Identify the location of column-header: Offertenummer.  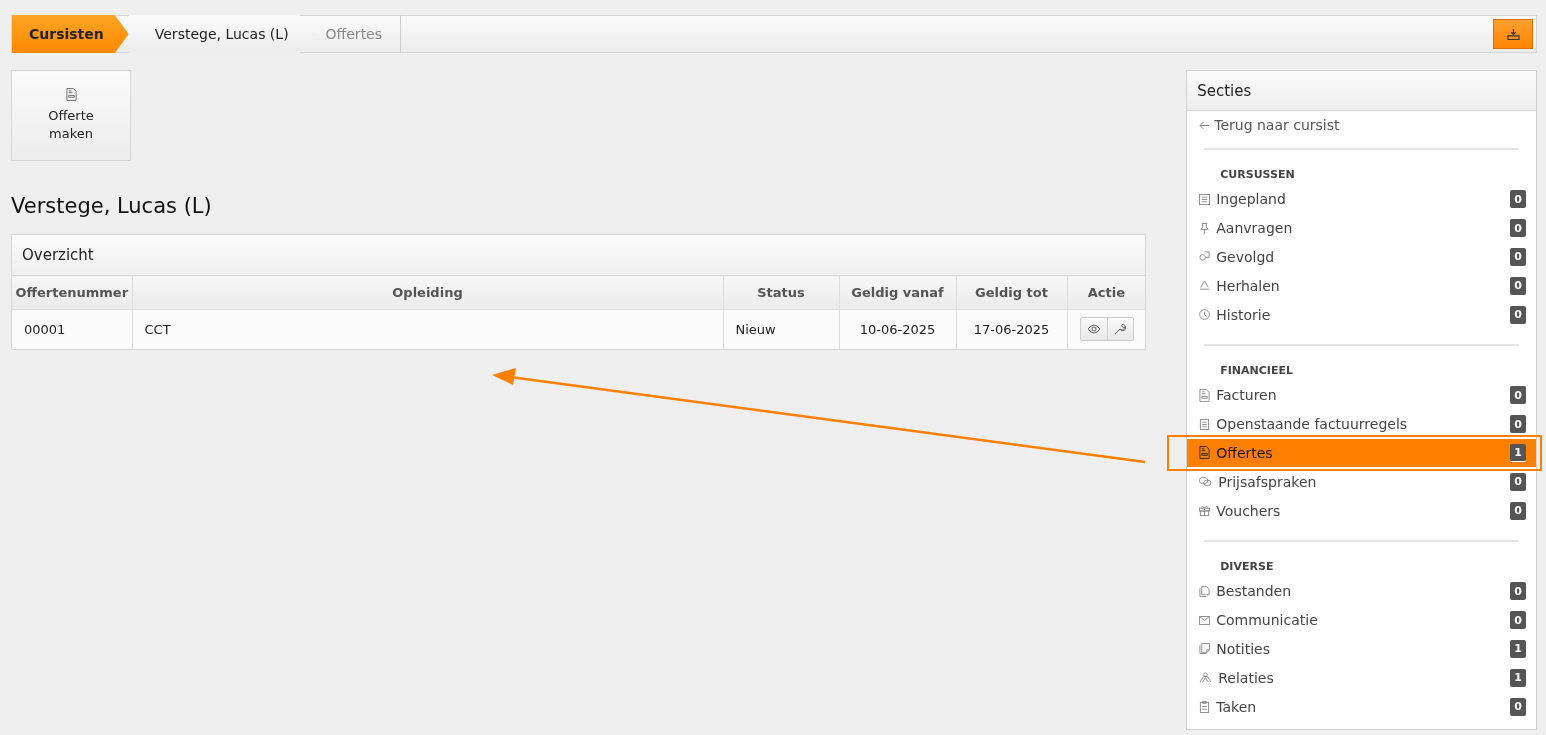
(72, 292).